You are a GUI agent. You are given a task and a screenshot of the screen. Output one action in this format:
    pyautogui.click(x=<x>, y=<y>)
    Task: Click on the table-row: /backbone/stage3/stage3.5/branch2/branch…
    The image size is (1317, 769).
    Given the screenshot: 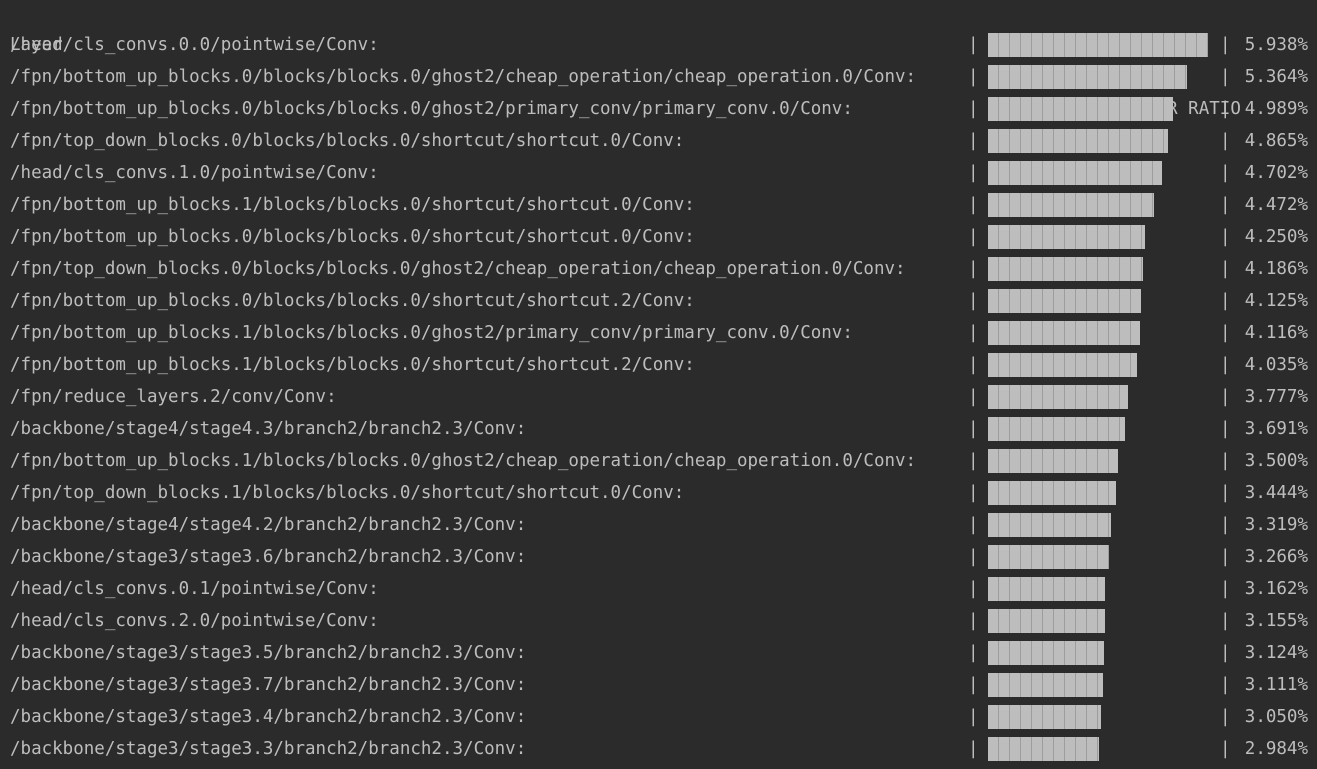 What is the action you would take?
    pyautogui.click(x=658, y=653)
    